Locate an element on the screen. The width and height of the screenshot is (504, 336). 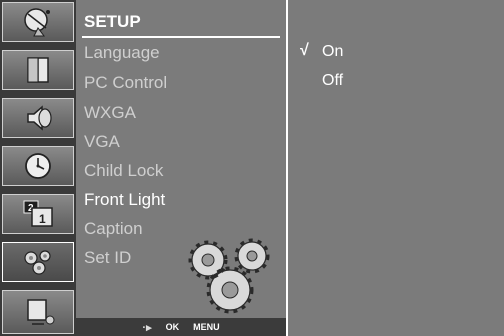
menu-footer: ·▸ OK MENU is located at coordinates (181, 327).